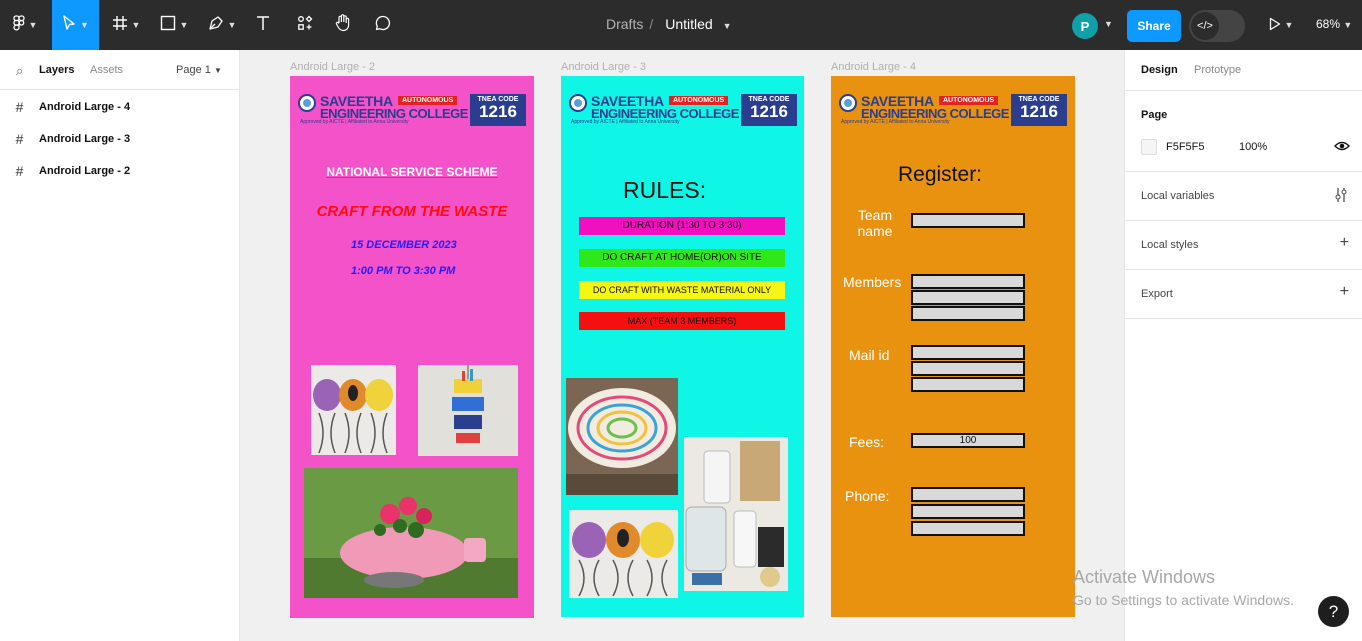 Image resolution: width=1362 pixels, height=641 pixels. What do you see at coordinates (873, 67) in the screenshot?
I see `frame-label: Android Large - 4` at bounding box center [873, 67].